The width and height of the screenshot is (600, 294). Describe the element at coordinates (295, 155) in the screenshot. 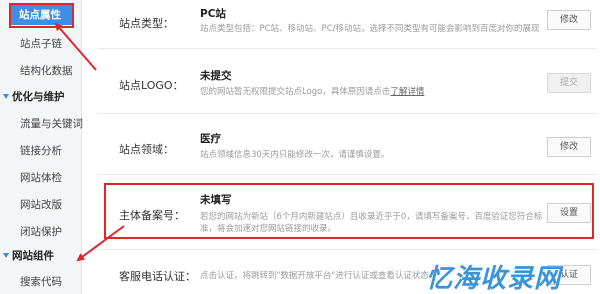

I see `site-domain-description: 站点领域信息30天内只能修改一次，请谨慎设置。` at that location.